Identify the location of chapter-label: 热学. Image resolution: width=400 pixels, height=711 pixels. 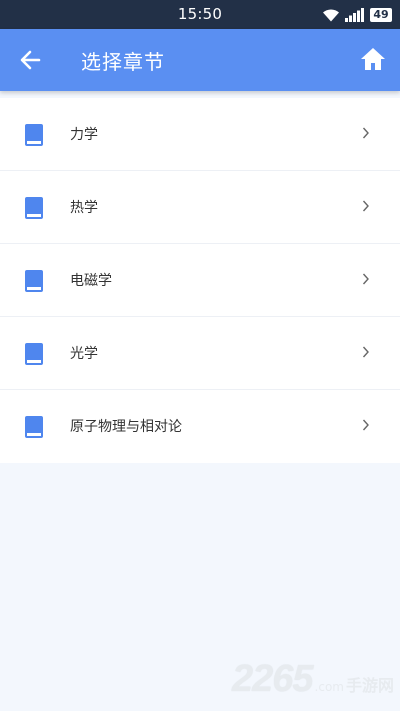
(84, 208).